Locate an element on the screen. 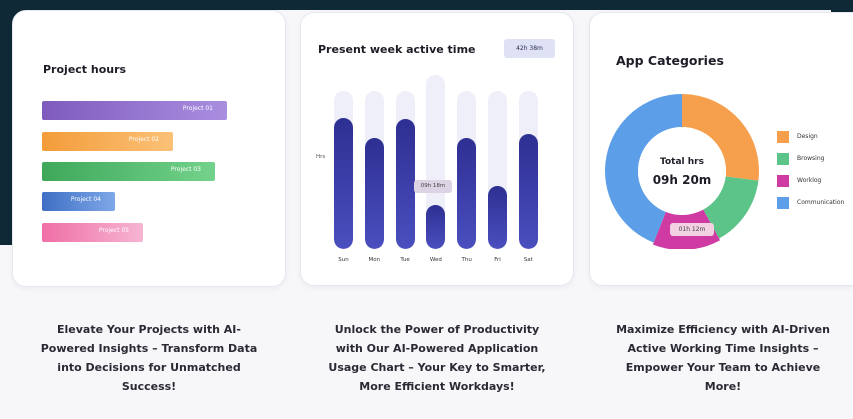 The image size is (853, 419). bar-track-sat is located at coordinates (528, 170).